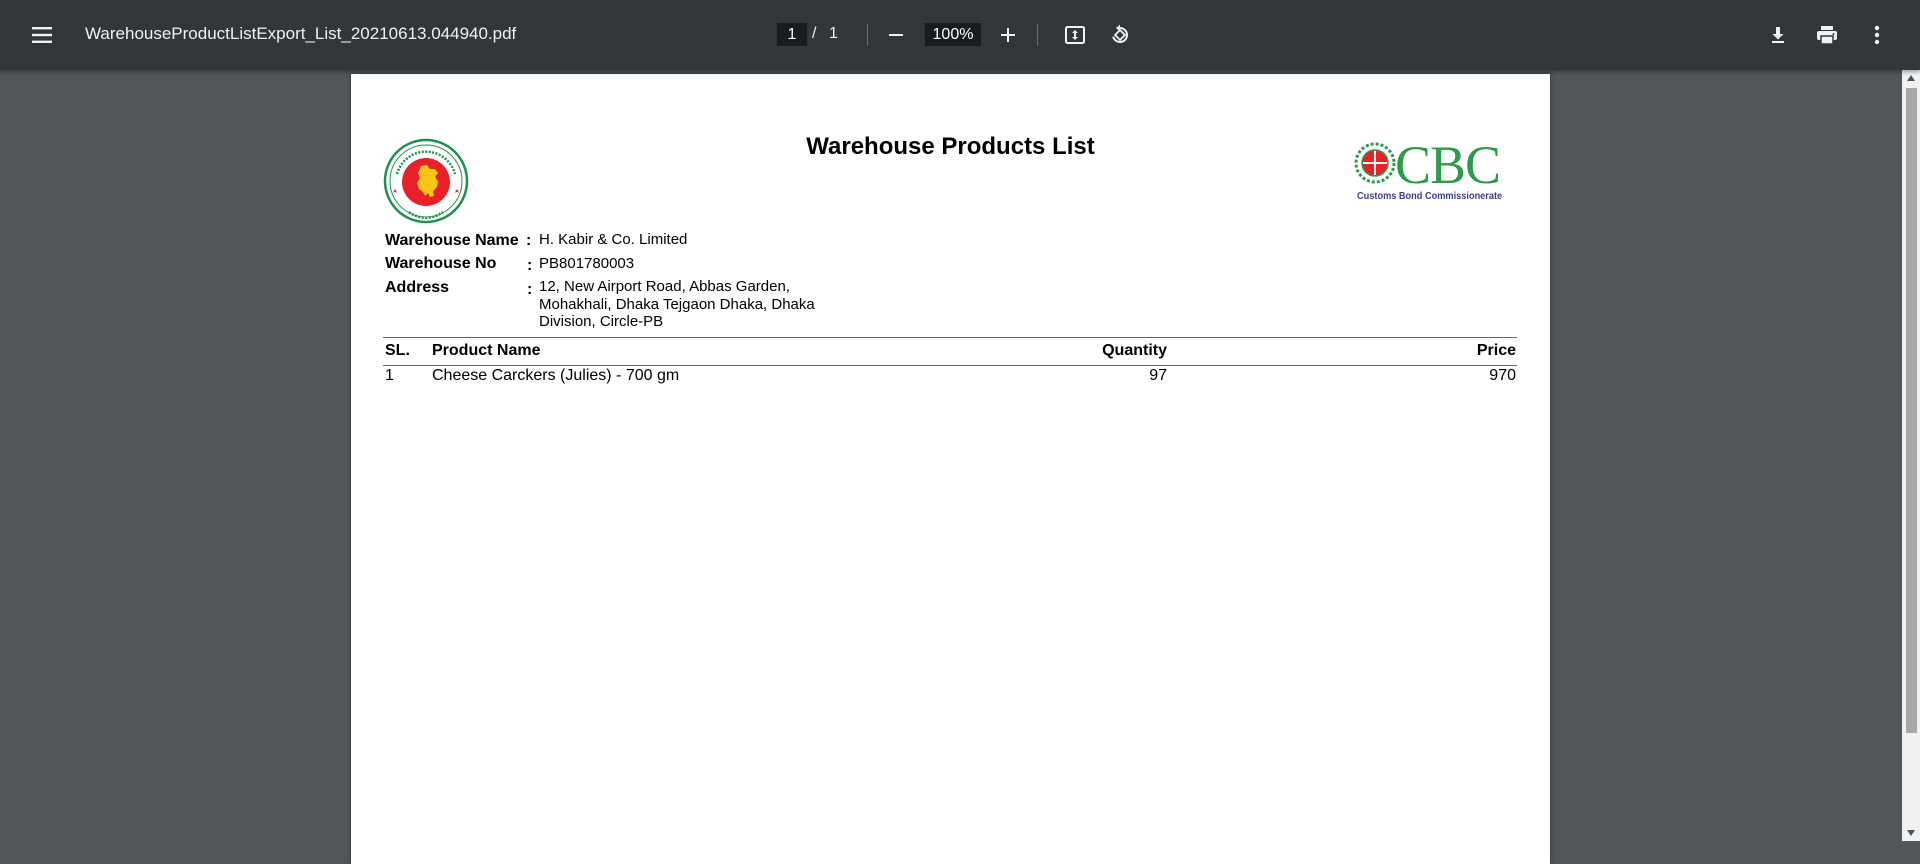 The width and height of the screenshot is (1920, 864). What do you see at coordinates (397, 350) in the screenshot?
I see `column-header-sl: SL.` at bounding box center [397, 350].